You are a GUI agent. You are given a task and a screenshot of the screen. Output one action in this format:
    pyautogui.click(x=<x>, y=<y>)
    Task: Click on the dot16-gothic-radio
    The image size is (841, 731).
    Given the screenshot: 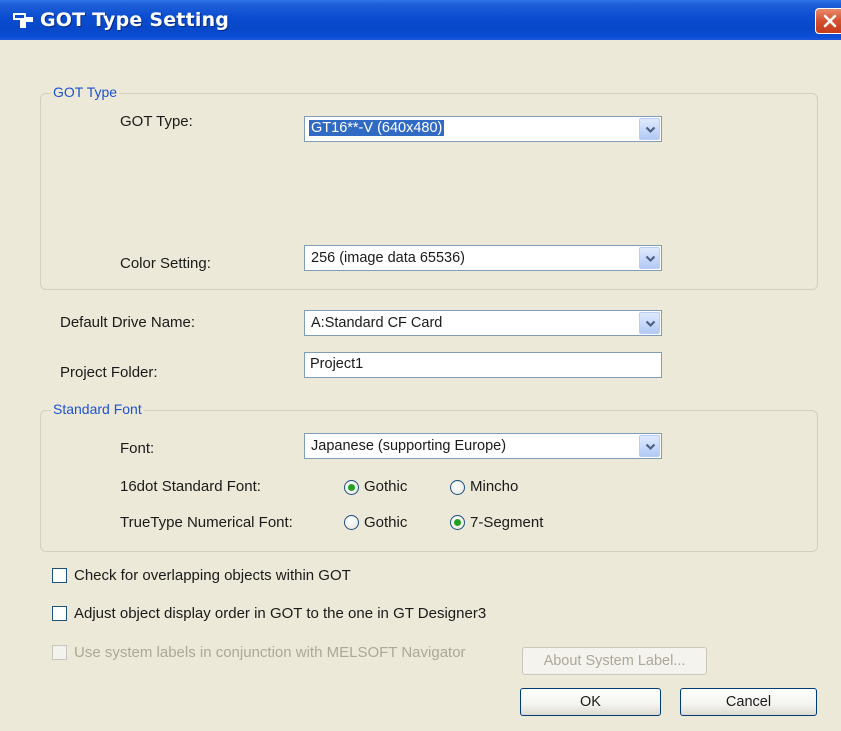 What is the action you would take?
    pyautogui.click(x=351, y=487)
    